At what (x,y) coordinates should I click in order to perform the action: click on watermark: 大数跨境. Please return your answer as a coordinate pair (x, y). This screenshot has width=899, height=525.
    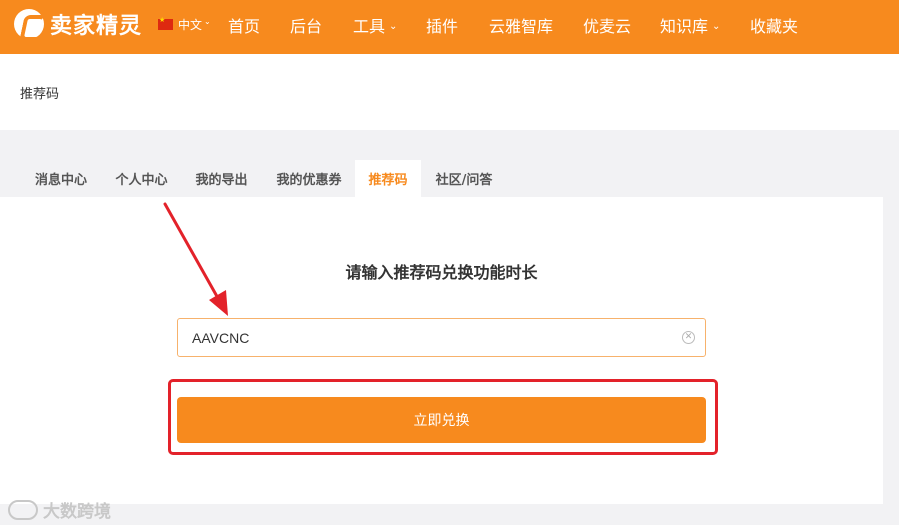
    Looking at the image, I should click on (59, 509).